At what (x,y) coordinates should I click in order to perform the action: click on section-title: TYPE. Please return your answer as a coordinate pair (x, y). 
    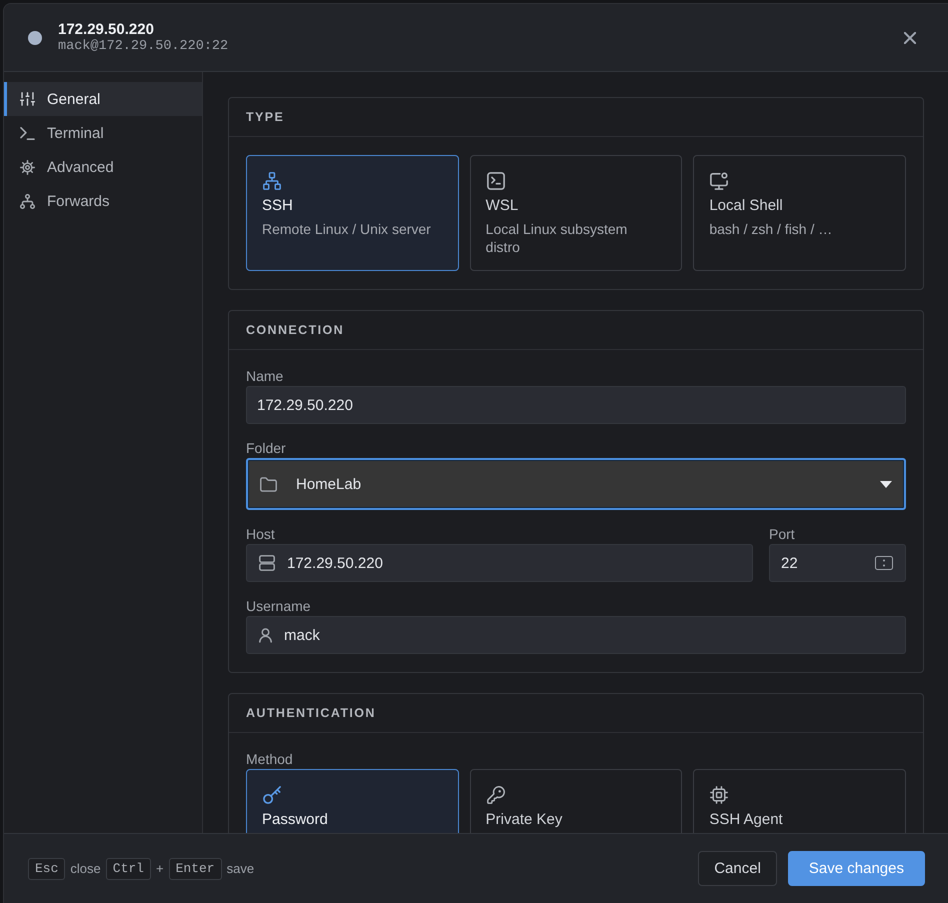
    Looking at the image, I should click on (265, 117).